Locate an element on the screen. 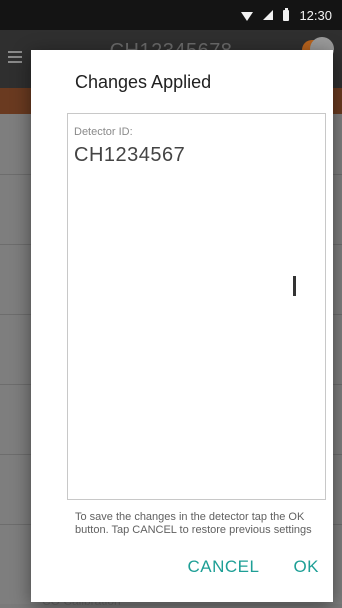 The width and height of the screenshot is (342, 608). wifi-icon is located at coordinates (247, 16).